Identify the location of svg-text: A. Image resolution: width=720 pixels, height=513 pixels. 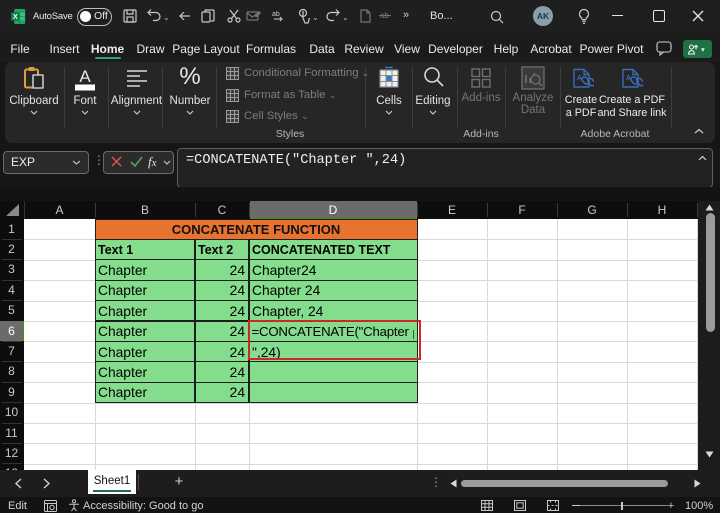
(85, 76).